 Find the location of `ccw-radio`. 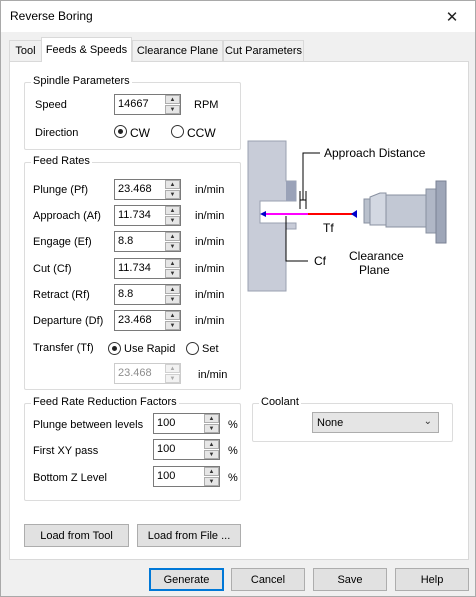

ccw-radio is located at coordinates (177, 131).